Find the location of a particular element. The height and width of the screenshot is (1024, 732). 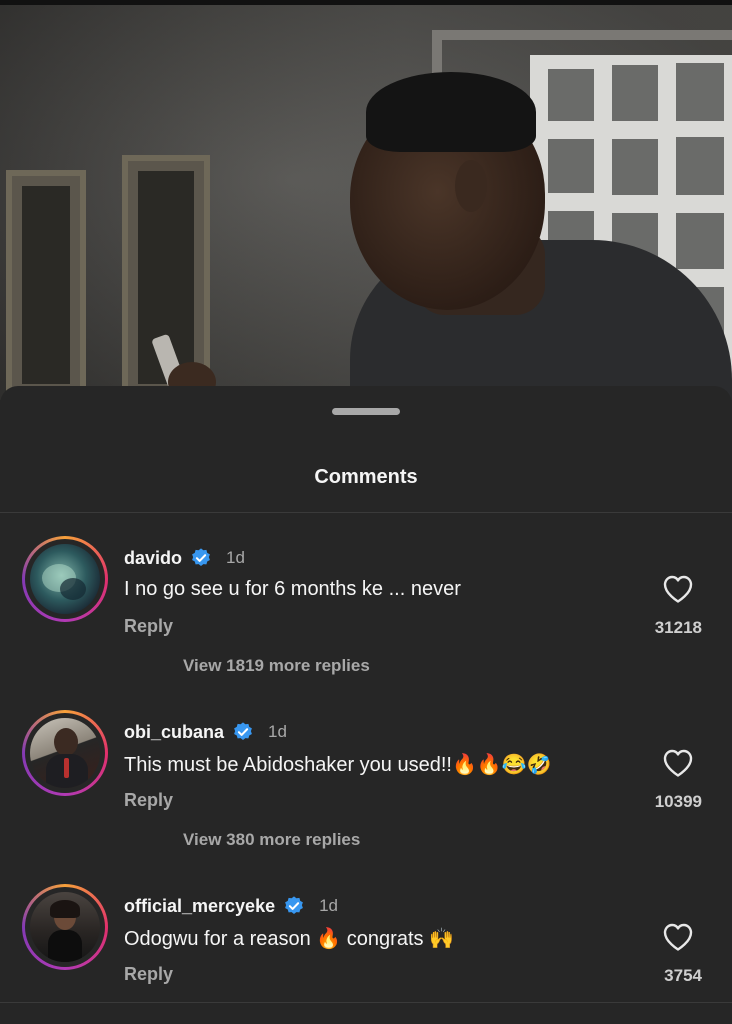

comment-text: This must be Abidoshaker you used!!🔥🔥😂🤣 is located at coordinates (338, 765).